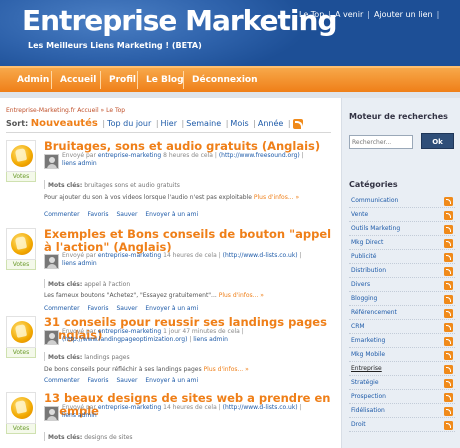  I want to click on category-item: Publicité, so click(402, 257).